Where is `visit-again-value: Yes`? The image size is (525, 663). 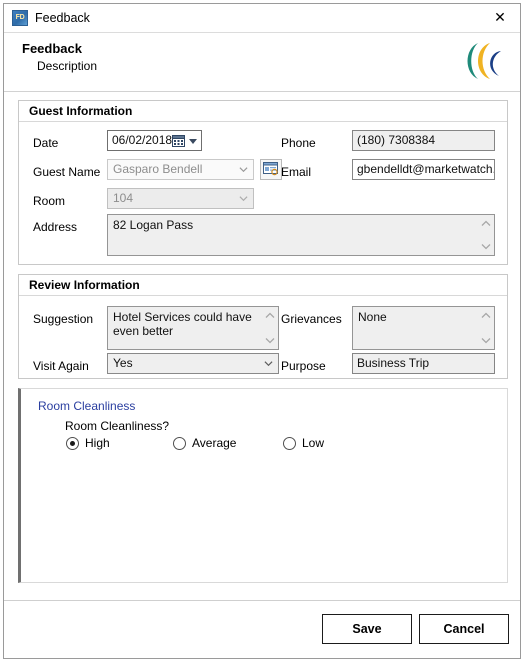 visit-again-value: Yes is located at coordinates (123, 363).